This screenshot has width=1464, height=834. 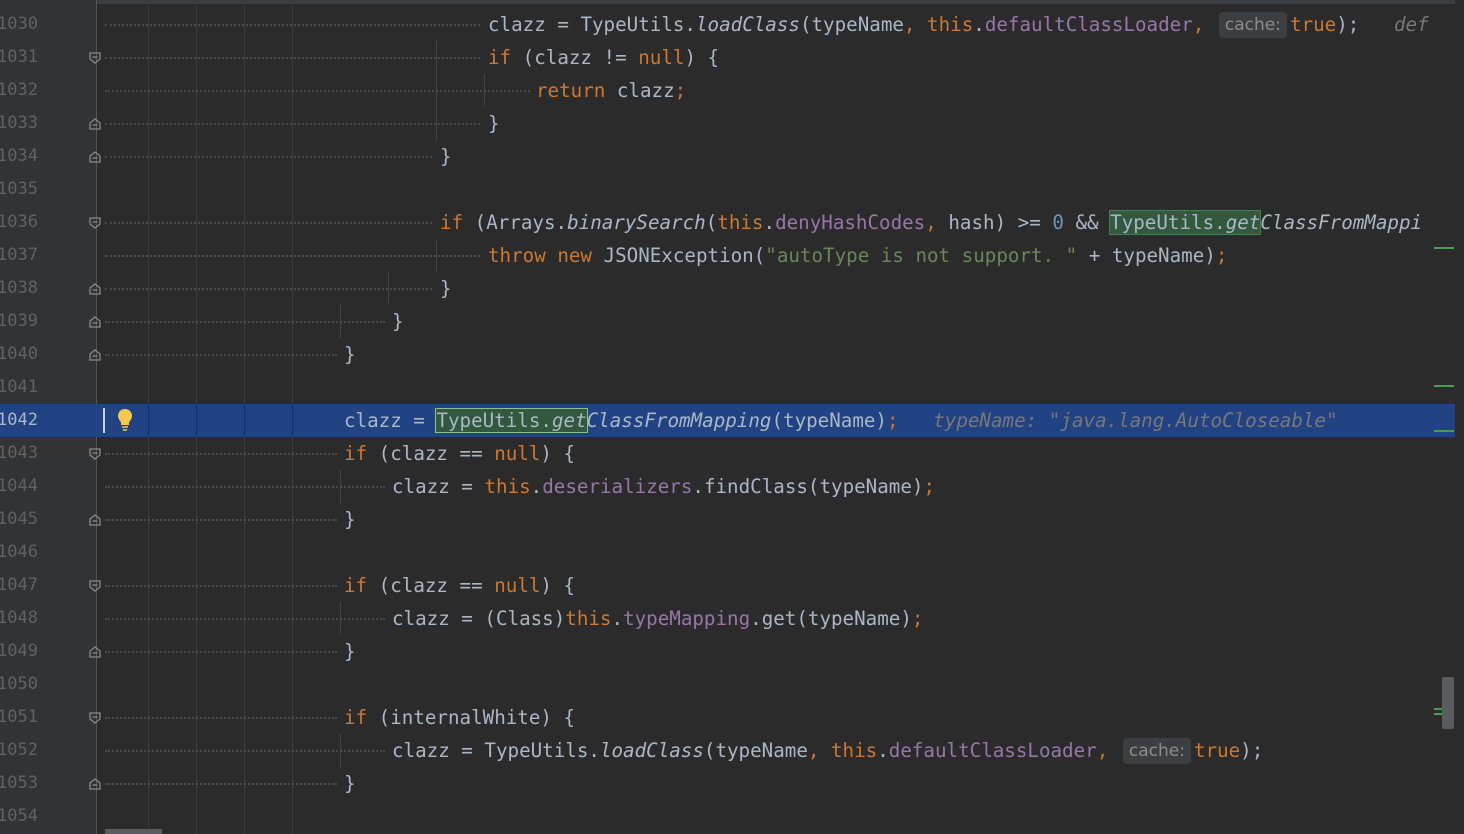 What do you see at coordinates (1252, 25) in the screenshot?
I see `parameter-hint: cache:` at bounding box center [1252, 25].